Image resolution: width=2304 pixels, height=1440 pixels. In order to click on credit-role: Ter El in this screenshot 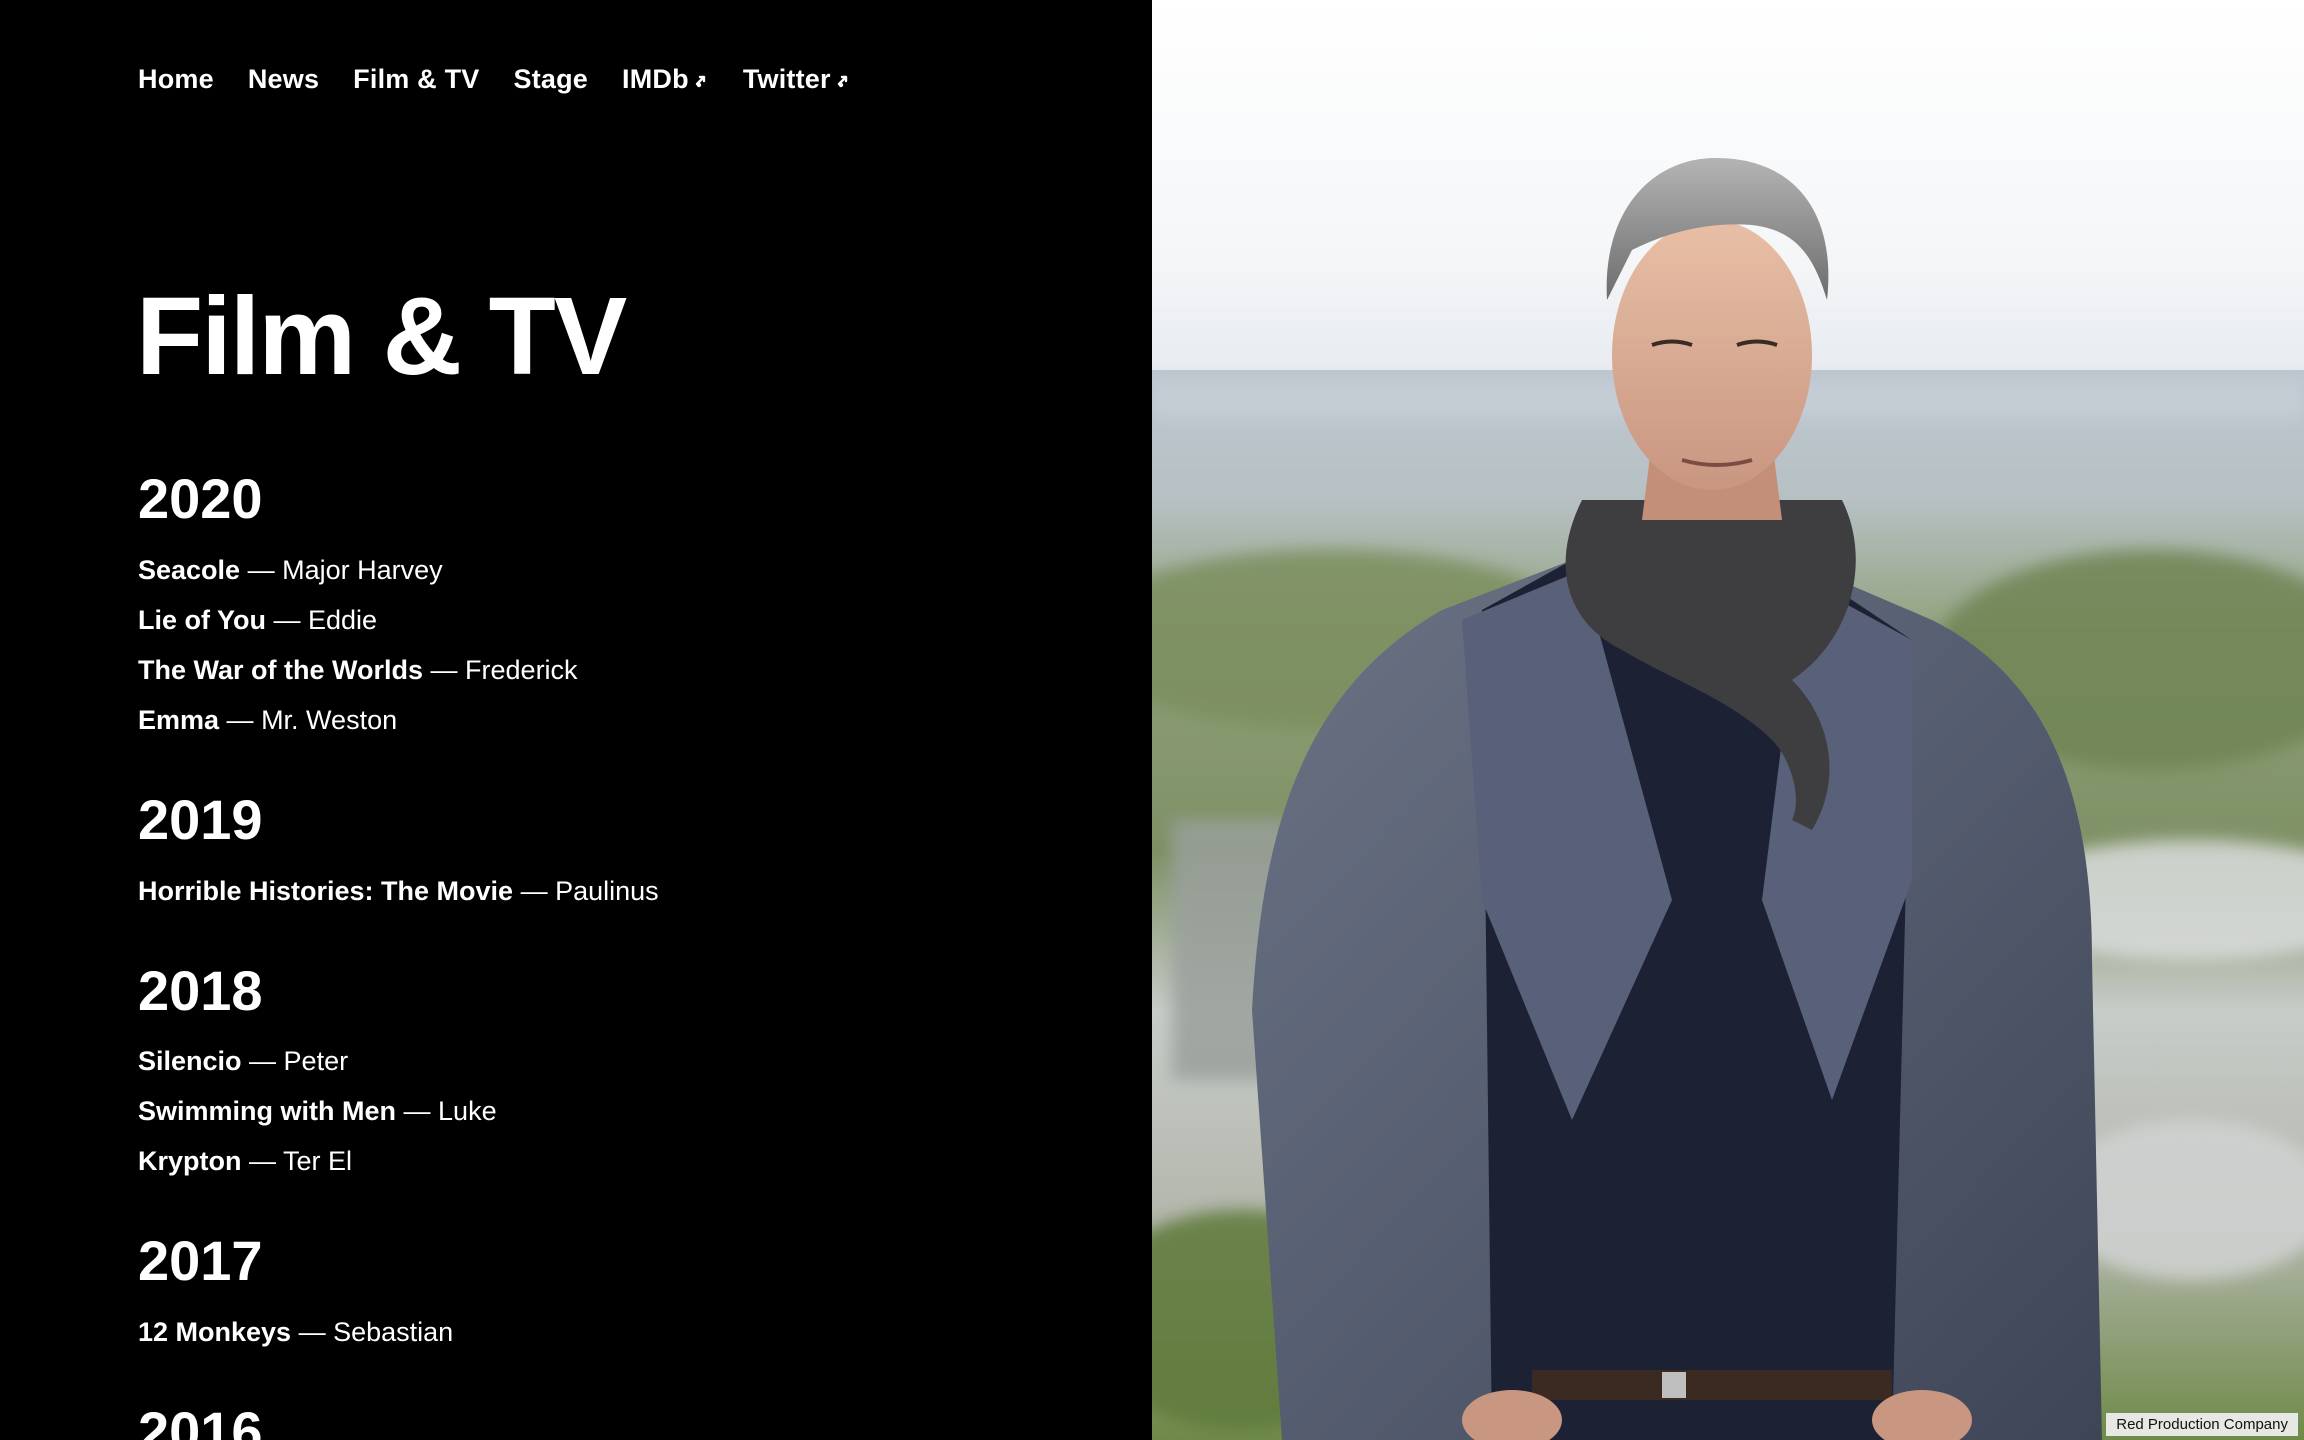, I will do `click(318, 1161)`.